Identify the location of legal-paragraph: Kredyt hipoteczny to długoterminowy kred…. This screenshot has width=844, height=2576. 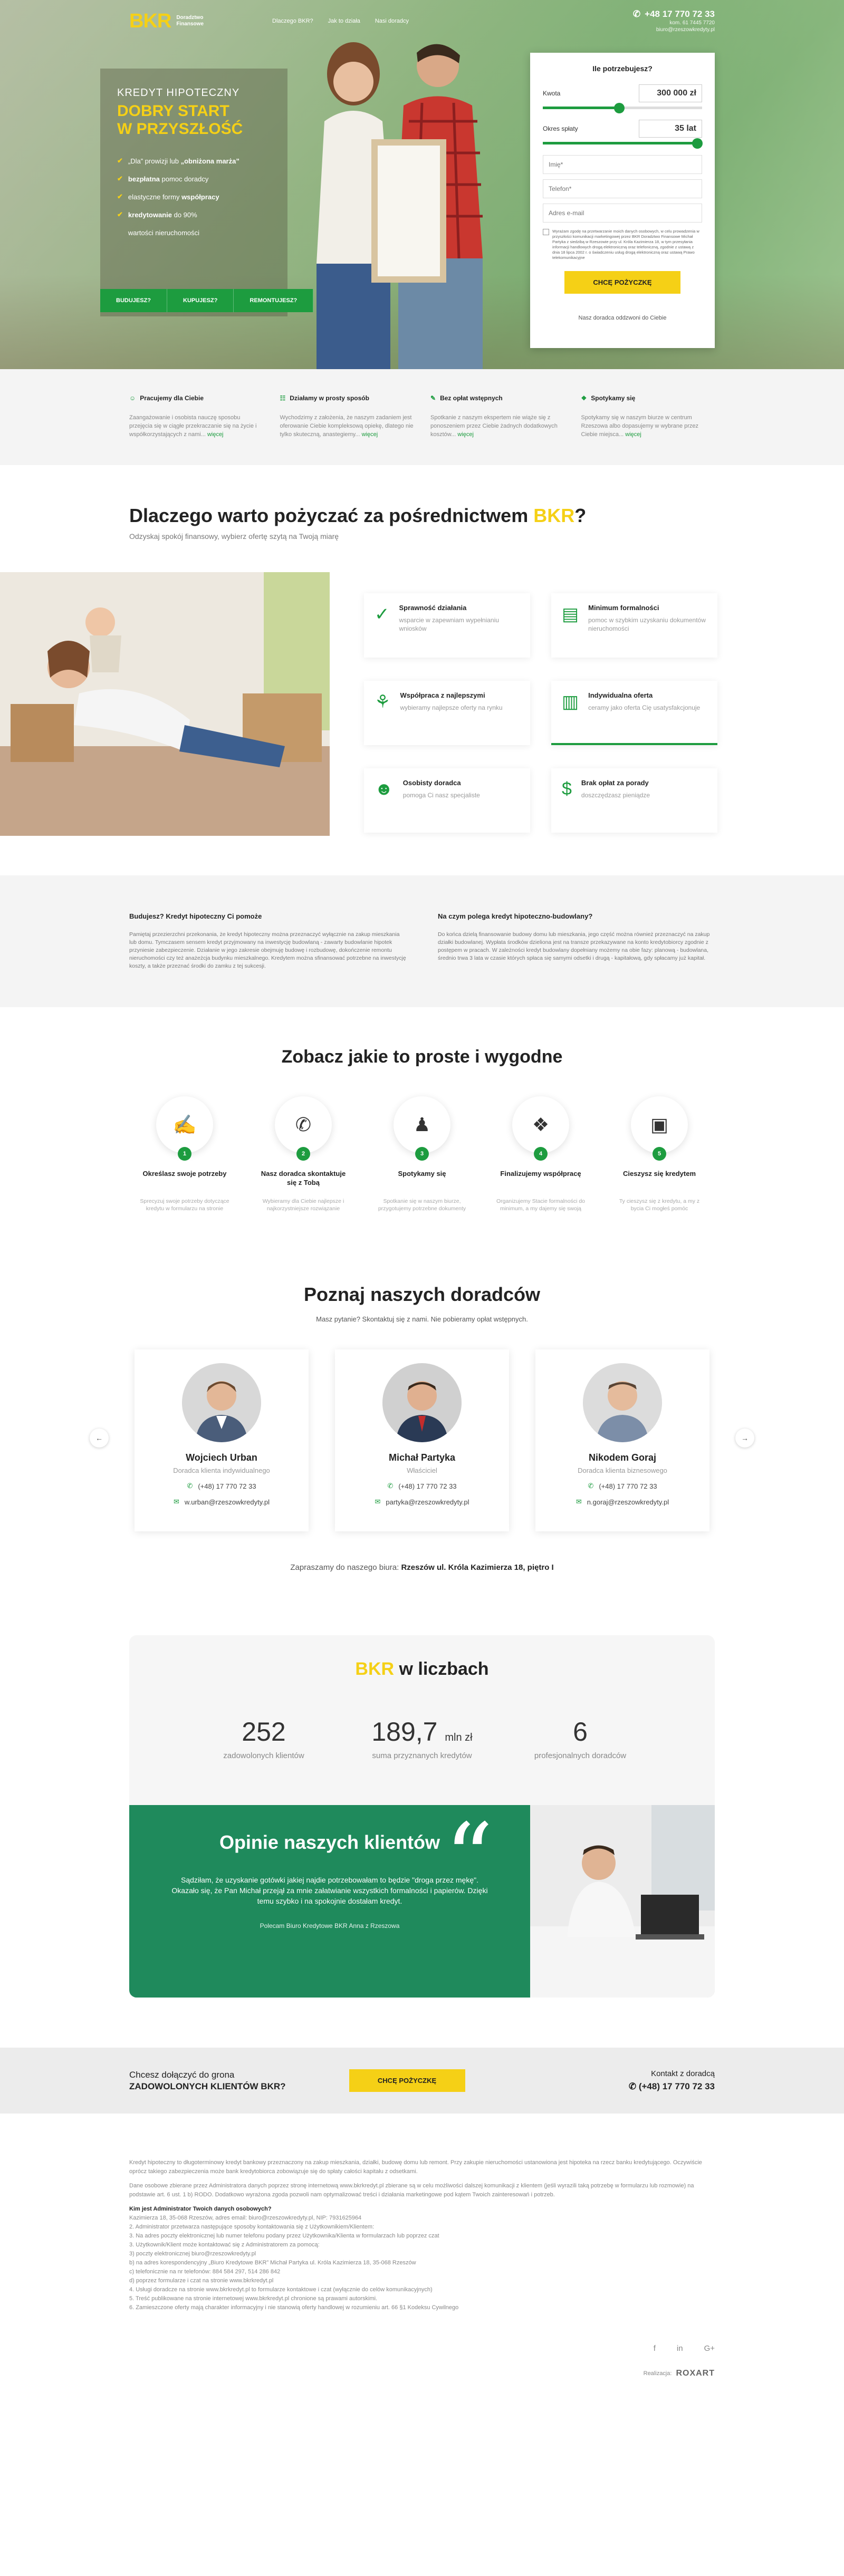
(415, 2167).